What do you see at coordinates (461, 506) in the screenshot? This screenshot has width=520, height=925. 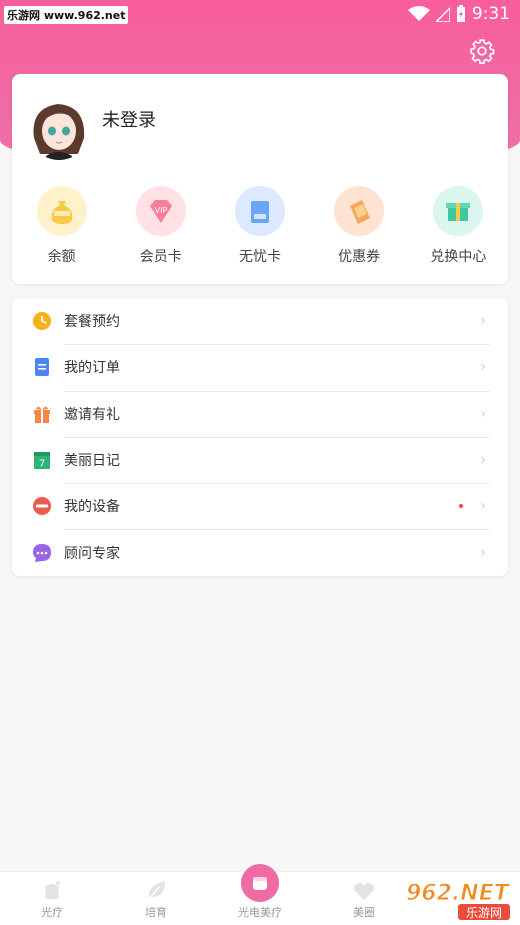 I see `notification-dot` at bounding box center [461, 506].